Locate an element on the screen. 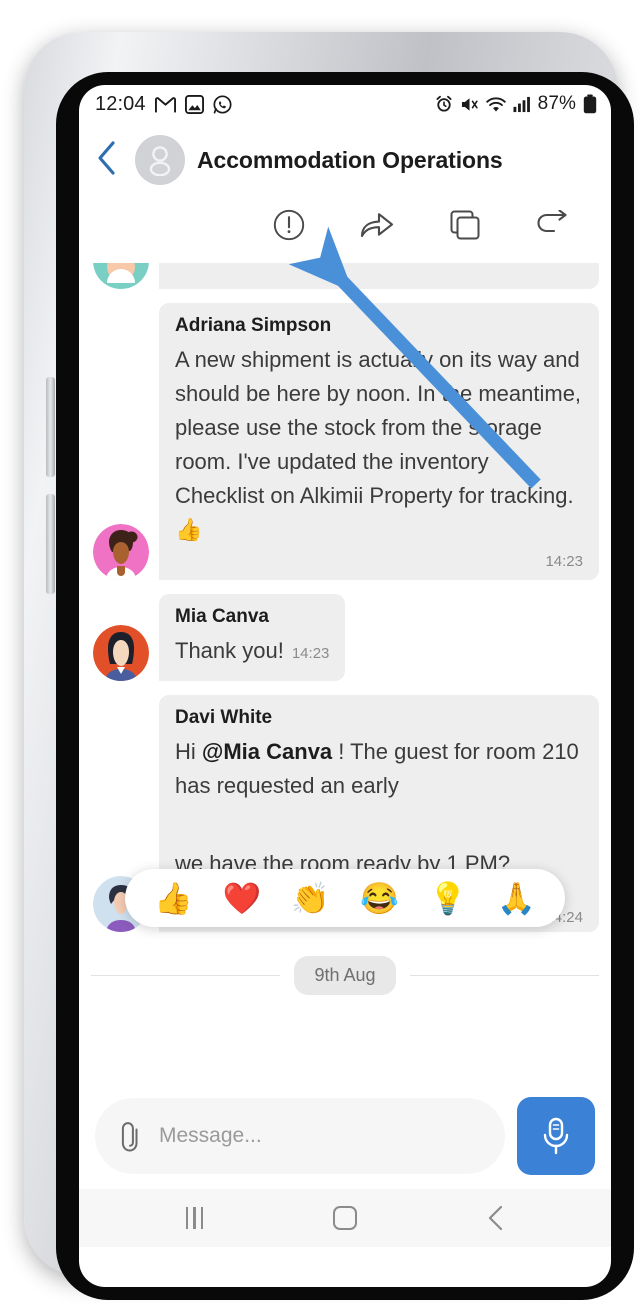 This screenshot has height=1304, width=642. gmail-icon is located at coordinates (165, 104).